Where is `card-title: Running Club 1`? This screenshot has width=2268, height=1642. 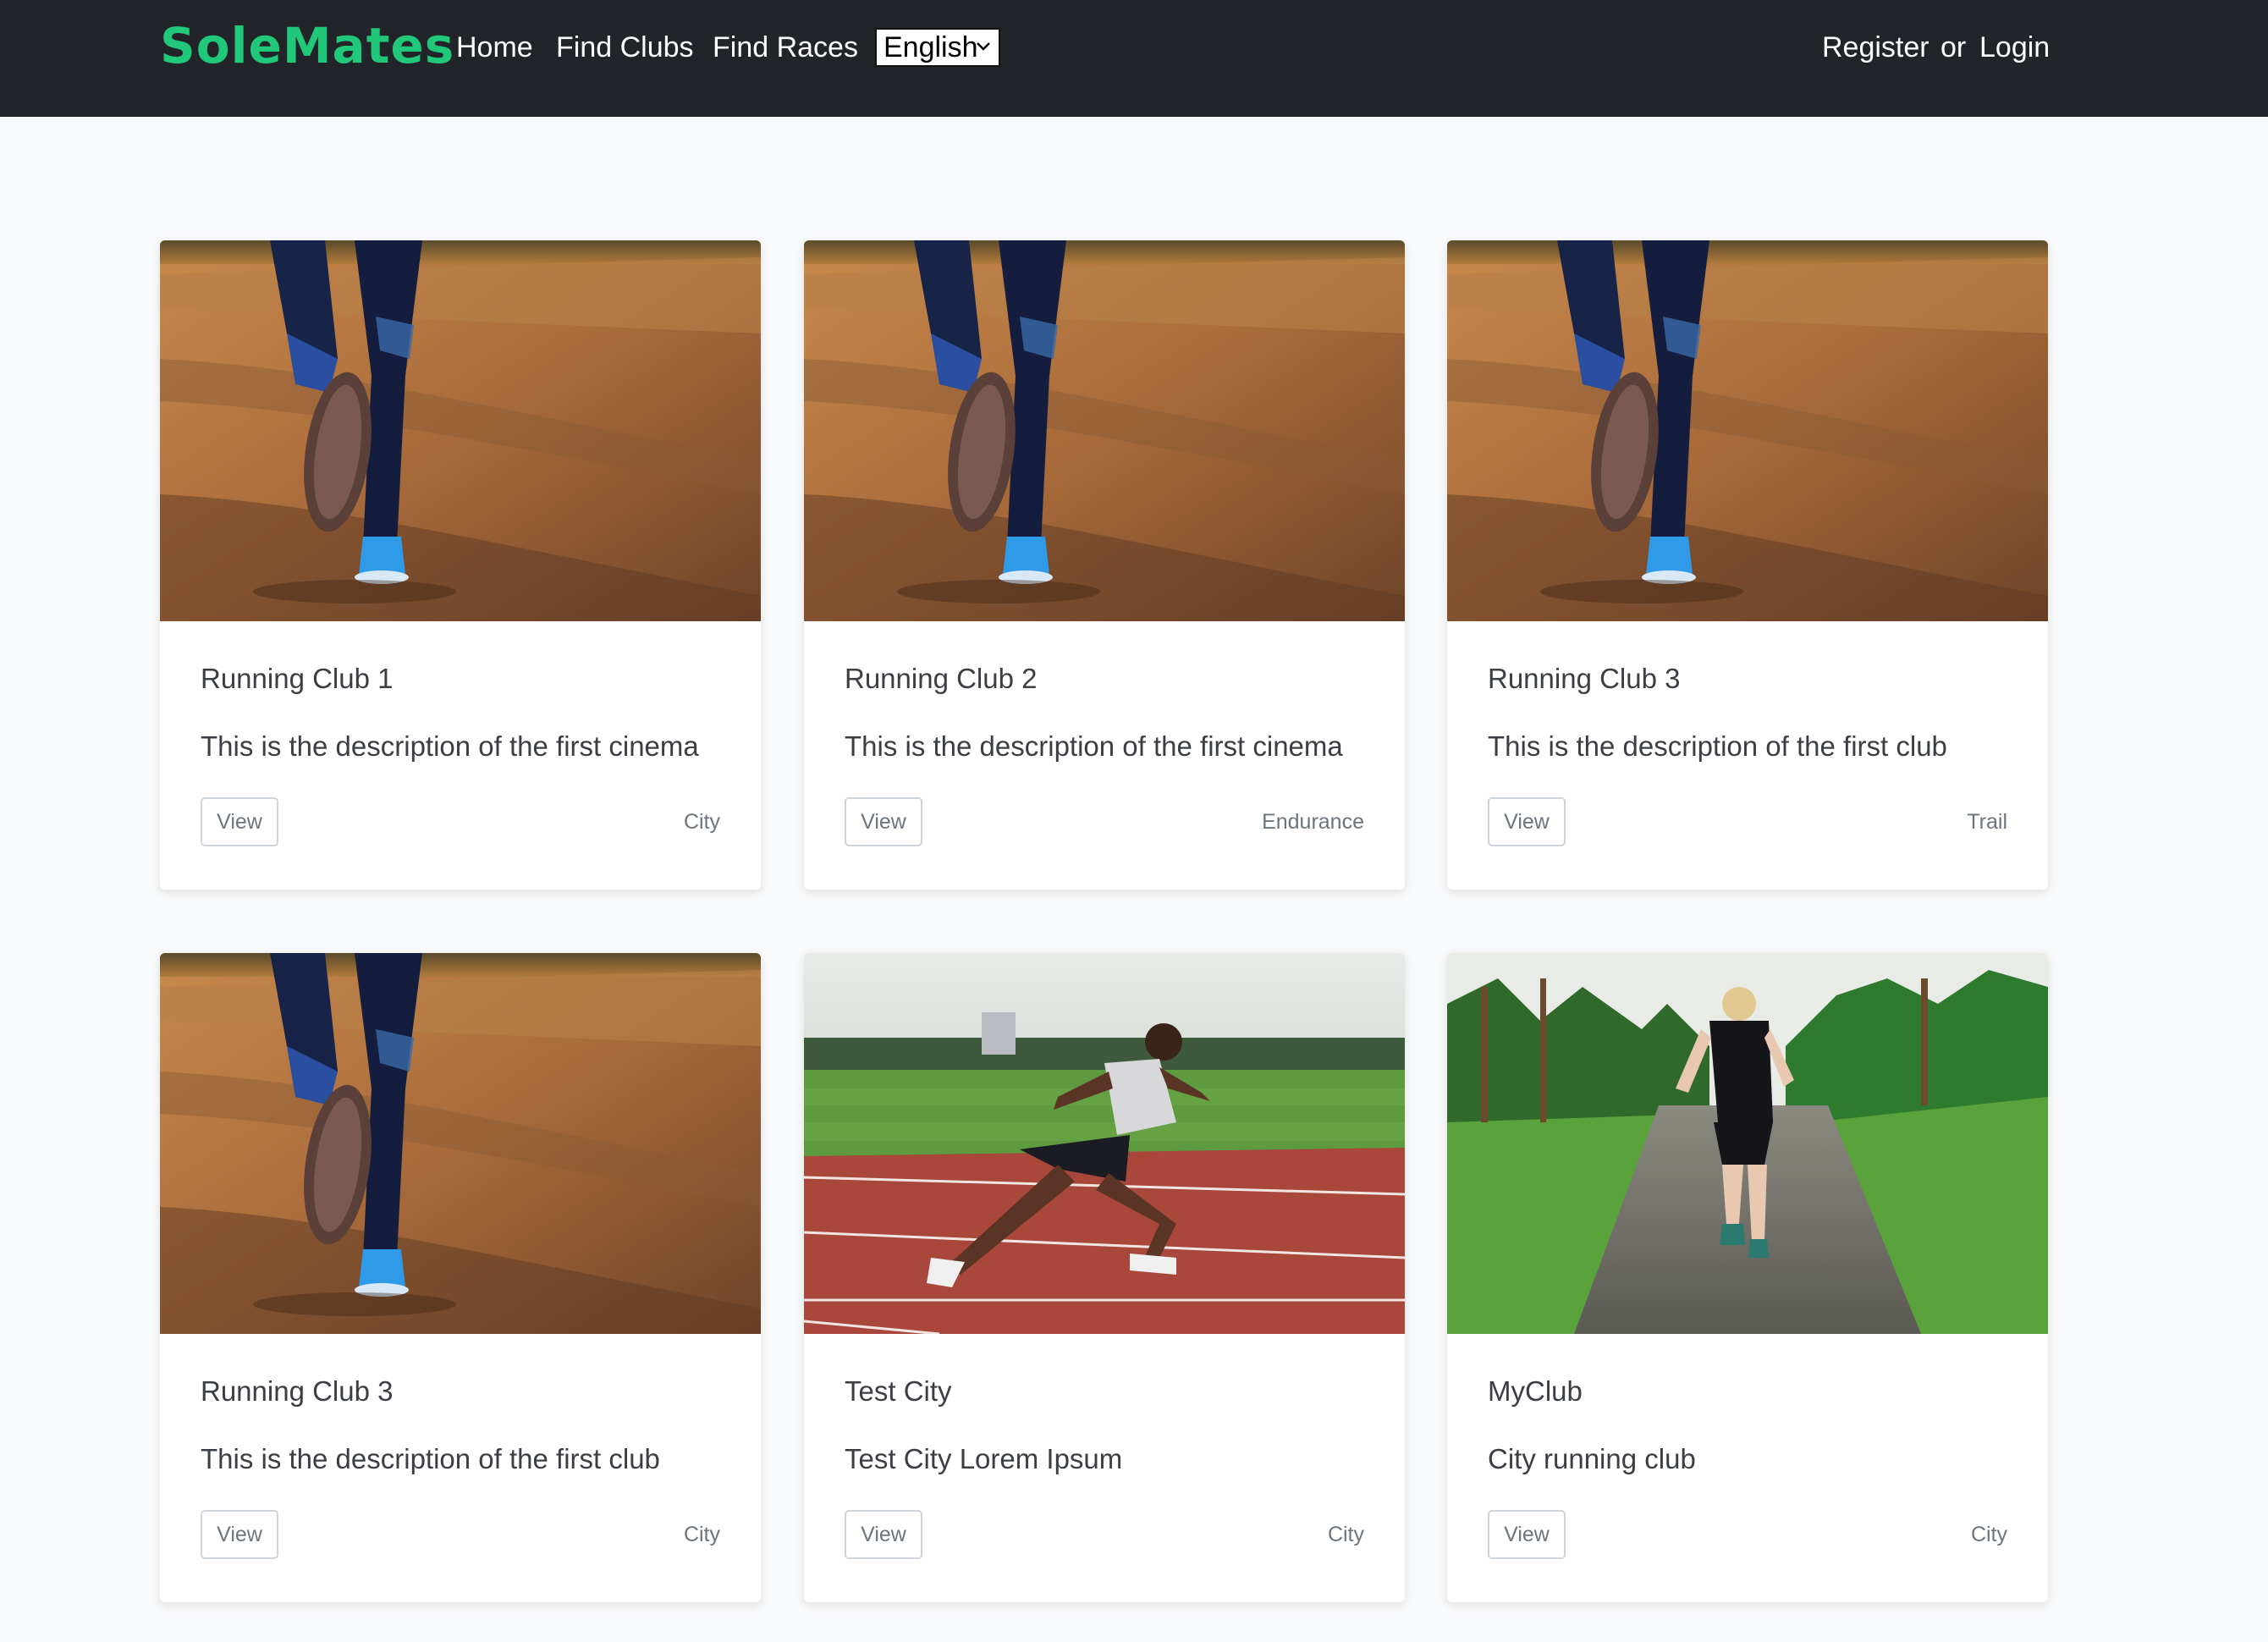 card-title: Running Club 1 is located at coordinates (298, 678).